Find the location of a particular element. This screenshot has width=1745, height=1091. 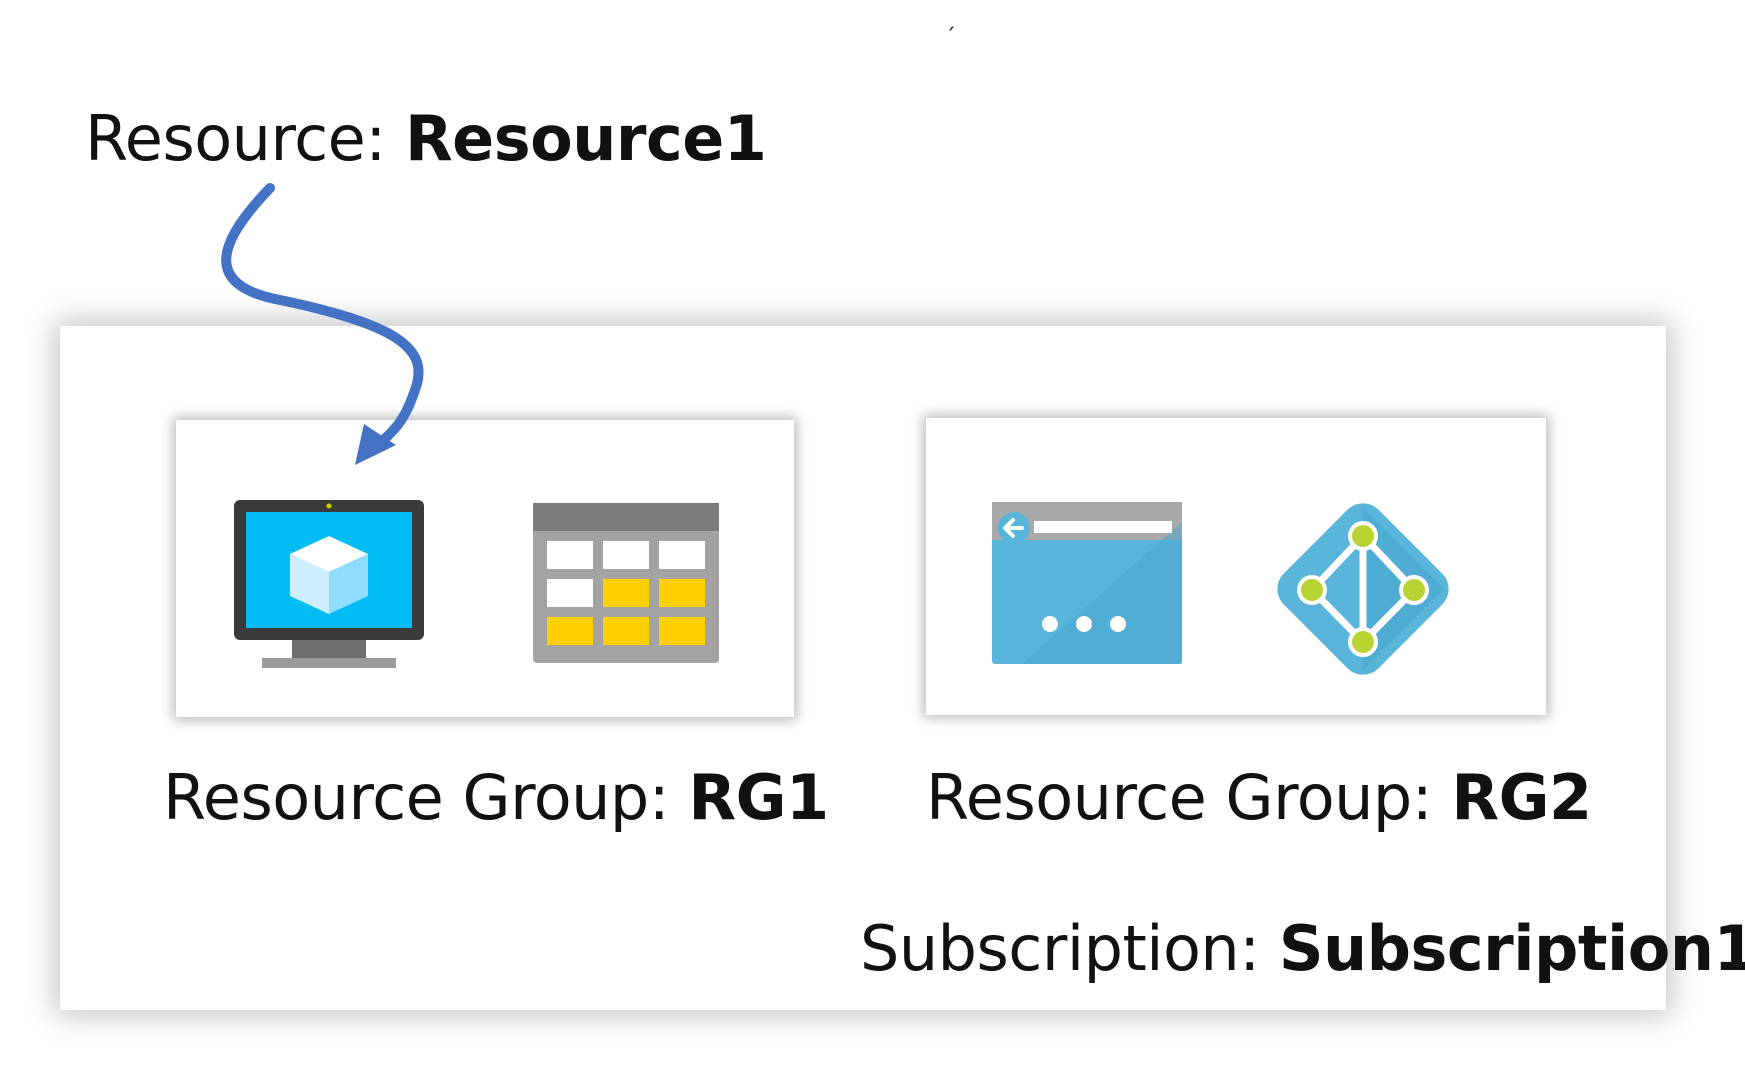

subscription-prefix: Subscription: is located at coordinates (1069, 948).